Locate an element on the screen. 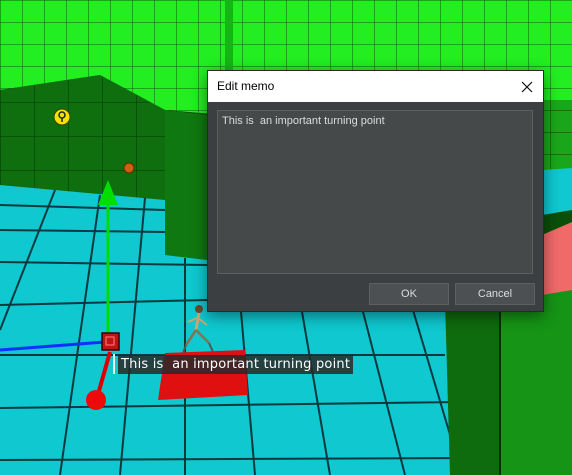 The image size is (572, 475). dialog-title-bar: Edit memo is located at coordinates (375, 86).